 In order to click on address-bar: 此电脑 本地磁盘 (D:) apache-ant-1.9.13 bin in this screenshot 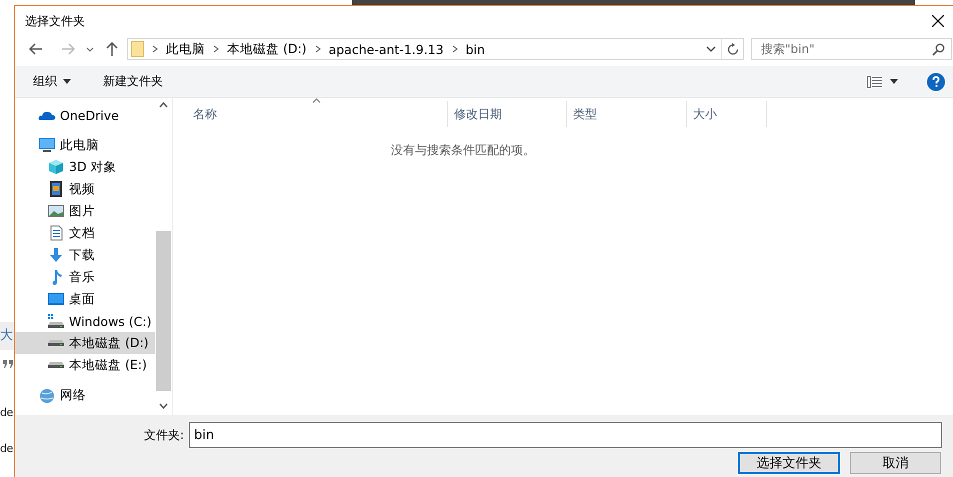, I will do `click(435, 49)`.